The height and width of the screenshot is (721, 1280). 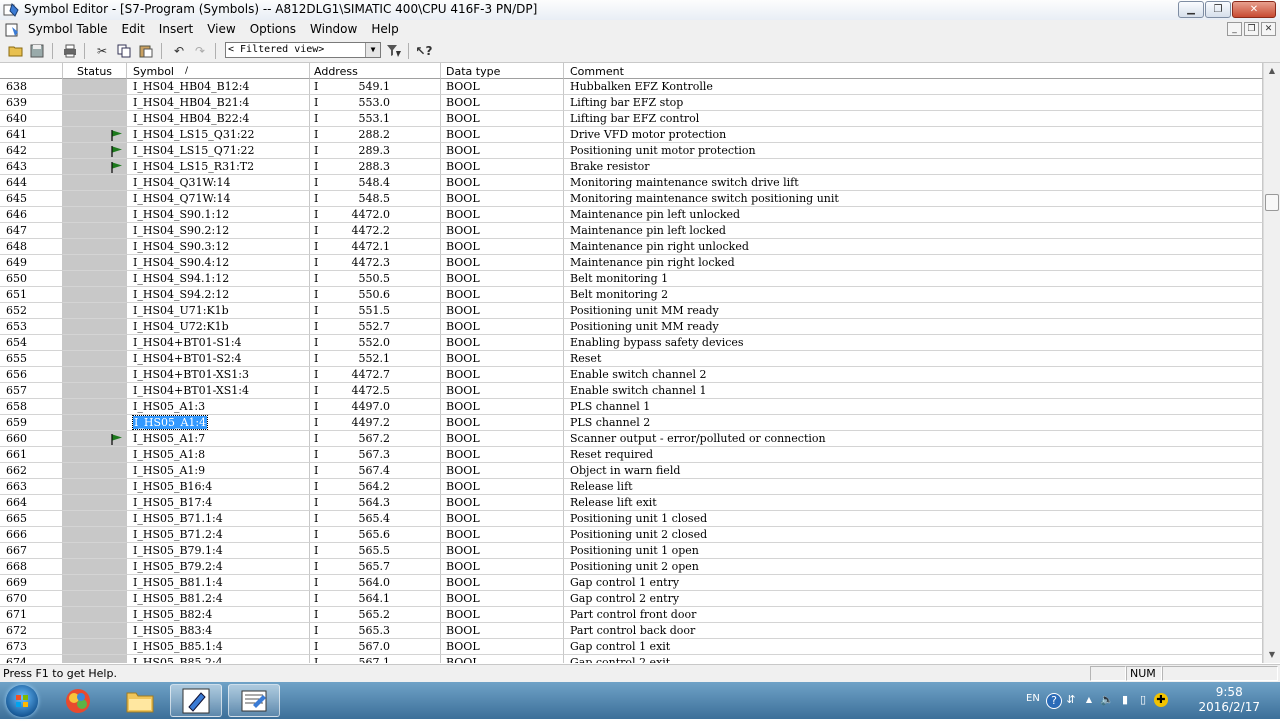 I want to click on row-comment: Maintenance pin left locked, so click(x=913, y=231).